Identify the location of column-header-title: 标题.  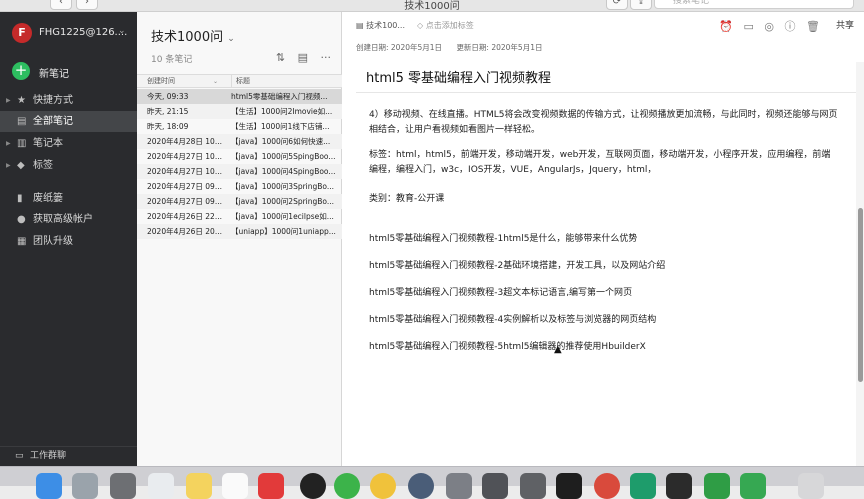
(240, 81).